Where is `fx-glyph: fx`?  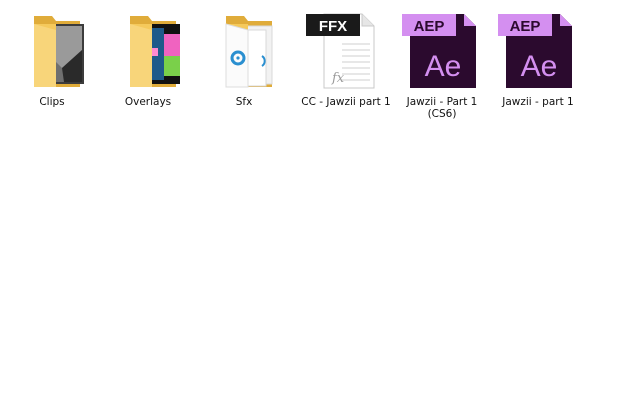
fx-glyph: fx is located at coordinates (338, 78).